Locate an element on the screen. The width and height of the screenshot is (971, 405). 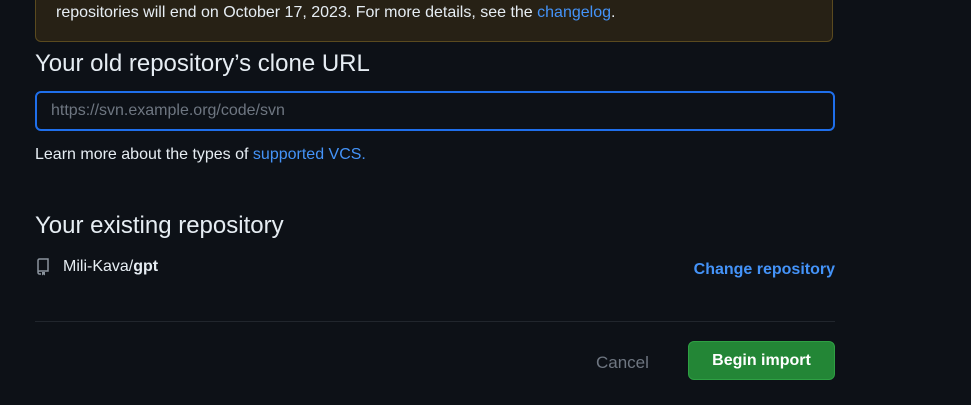
repo-owner: Mili-Kava/ is located at coordinates (98, 266).